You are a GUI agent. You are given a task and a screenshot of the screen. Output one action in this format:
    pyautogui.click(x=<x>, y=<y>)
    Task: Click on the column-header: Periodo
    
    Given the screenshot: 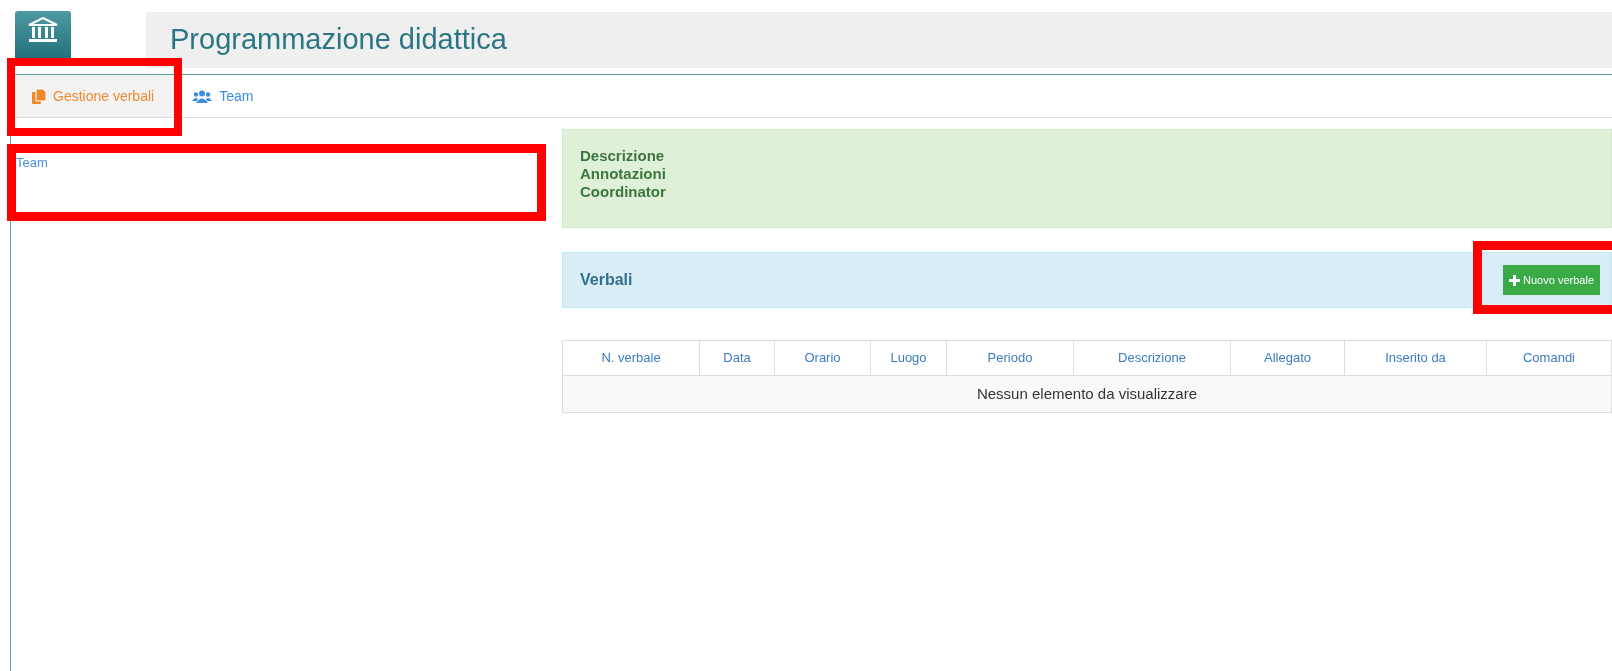 What is the action you would take?
    pyautogui.click(x=1010, y=358)
    